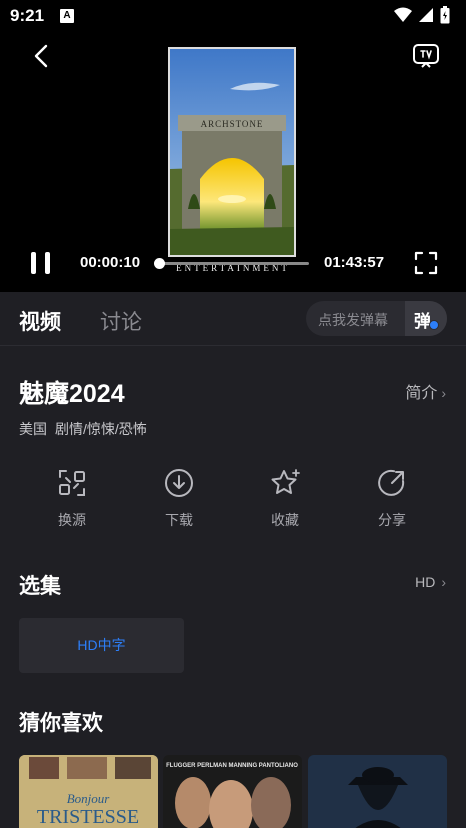 The image size is (466, 828). Describe the element at coordinates (179, 483) in the screenshot. I see `download-icon` at that location.